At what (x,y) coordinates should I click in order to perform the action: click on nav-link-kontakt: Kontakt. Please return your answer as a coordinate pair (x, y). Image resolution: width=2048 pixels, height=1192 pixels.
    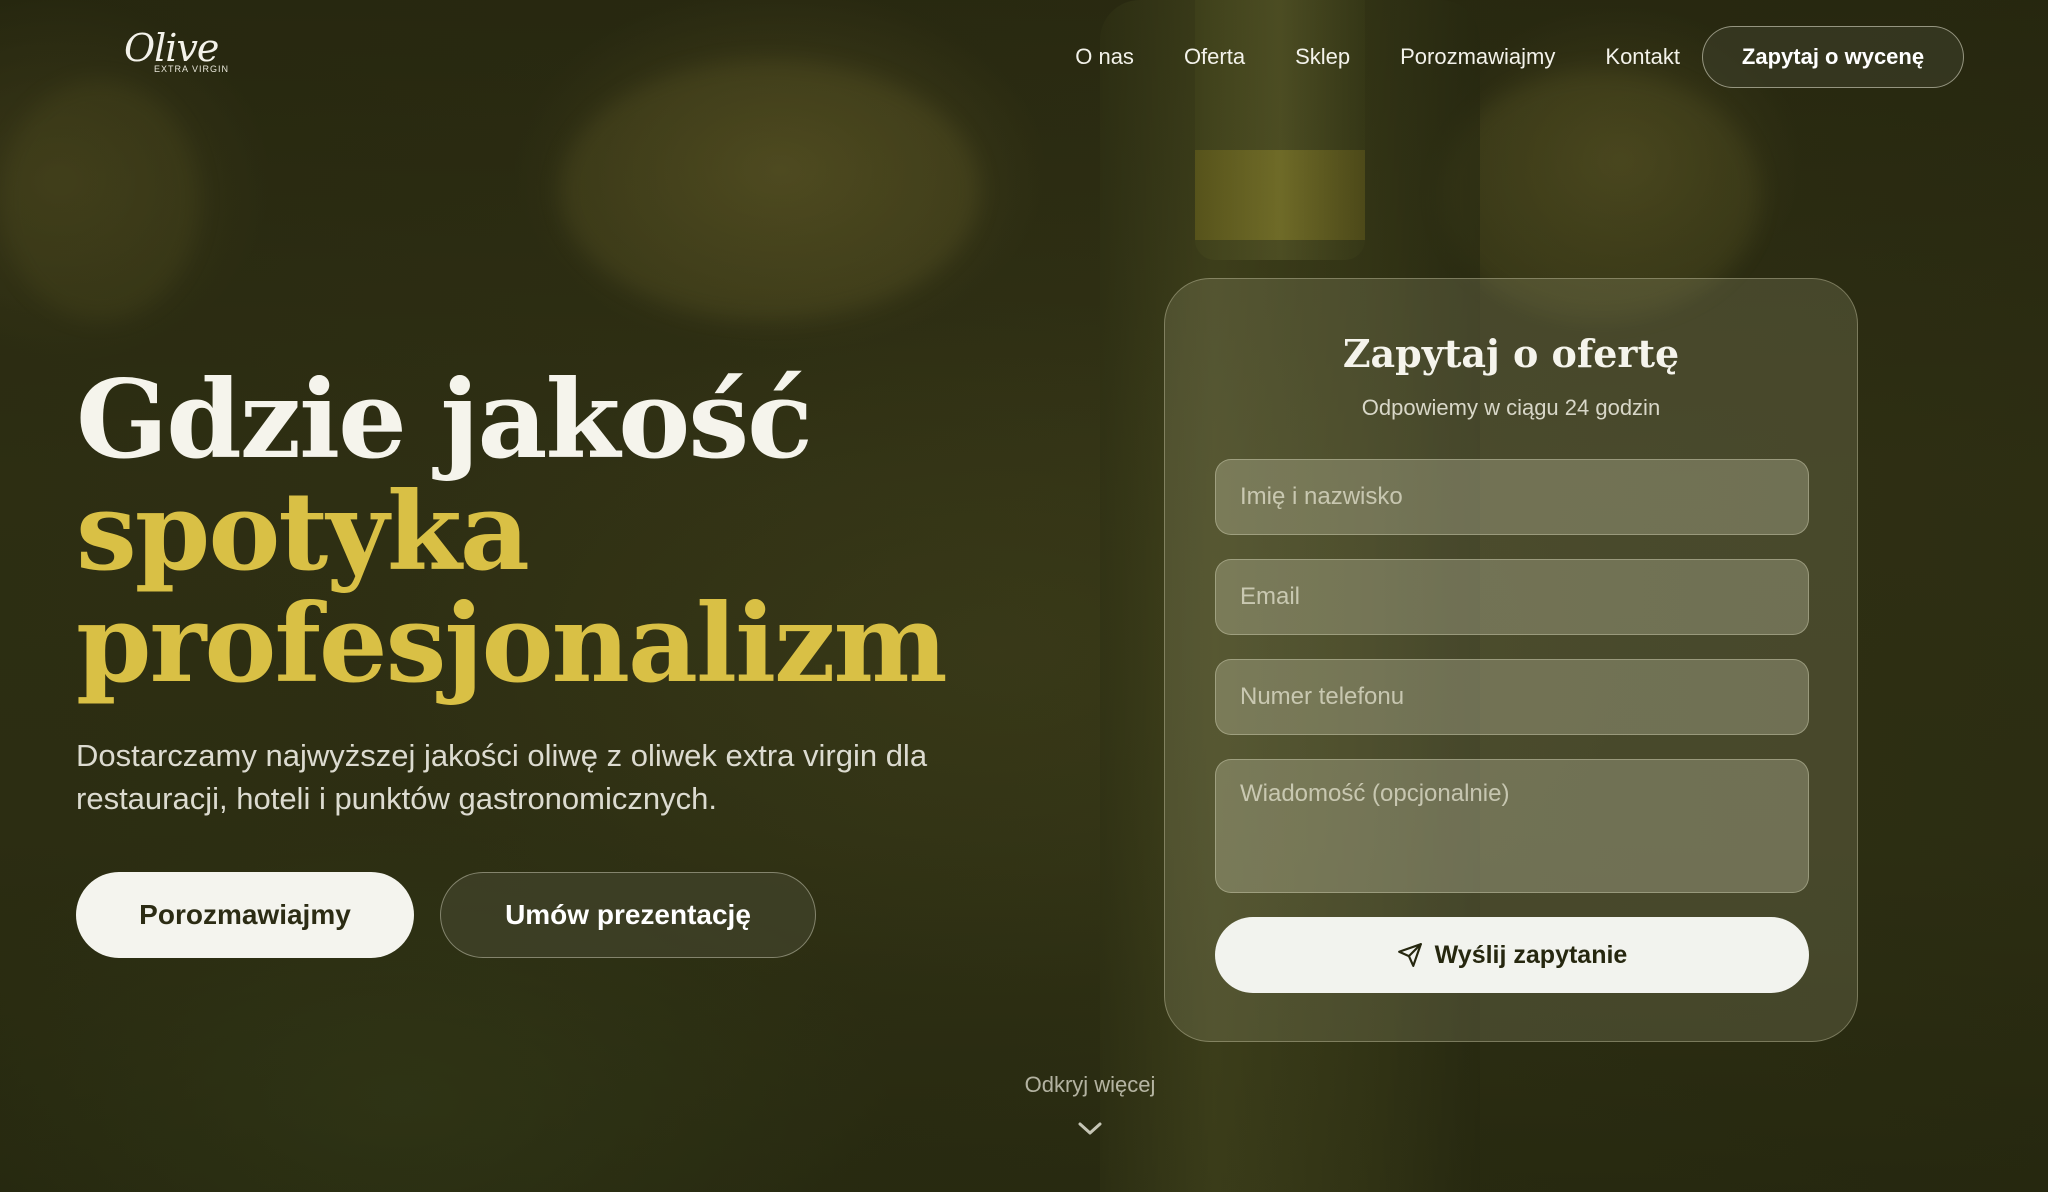
    Looking at the image, I should click on (1642, 57).